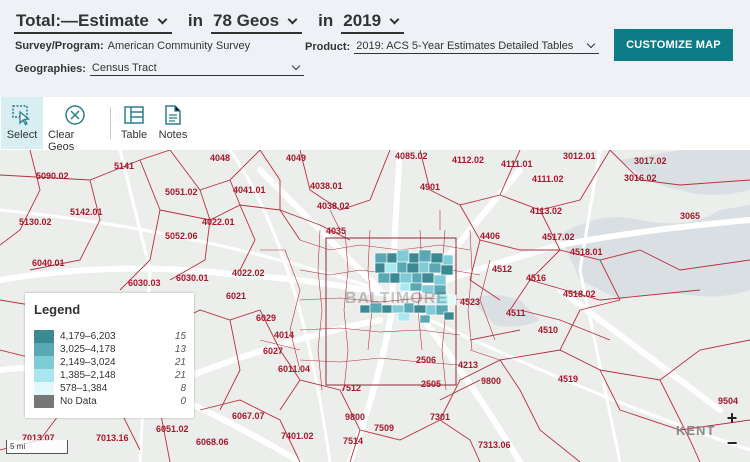  What do you see at coordinates (536, 278) in the screenshot?
I see `tract-label: 4516` at bounding box center [536, 278].